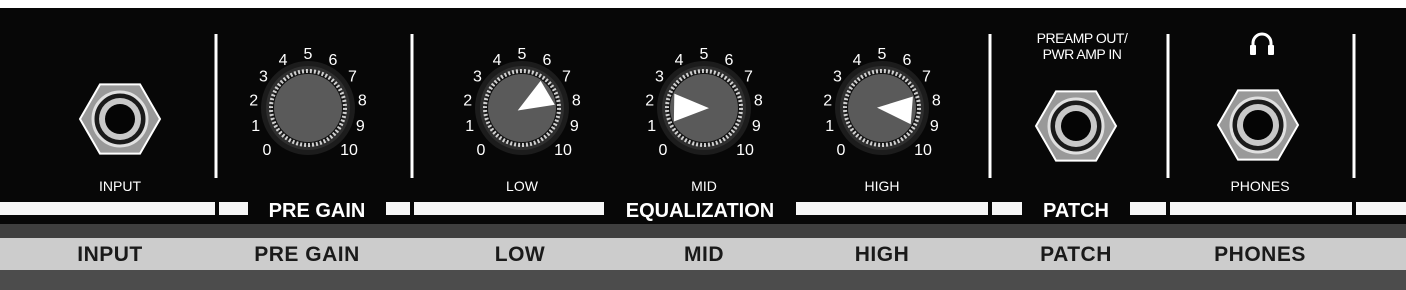 This screenshot has width=1406, height=290. Describe the element at coordinates (1082, 54) in the screenshot. I see `patch-label-line2: PWR AMP IN` at that location.